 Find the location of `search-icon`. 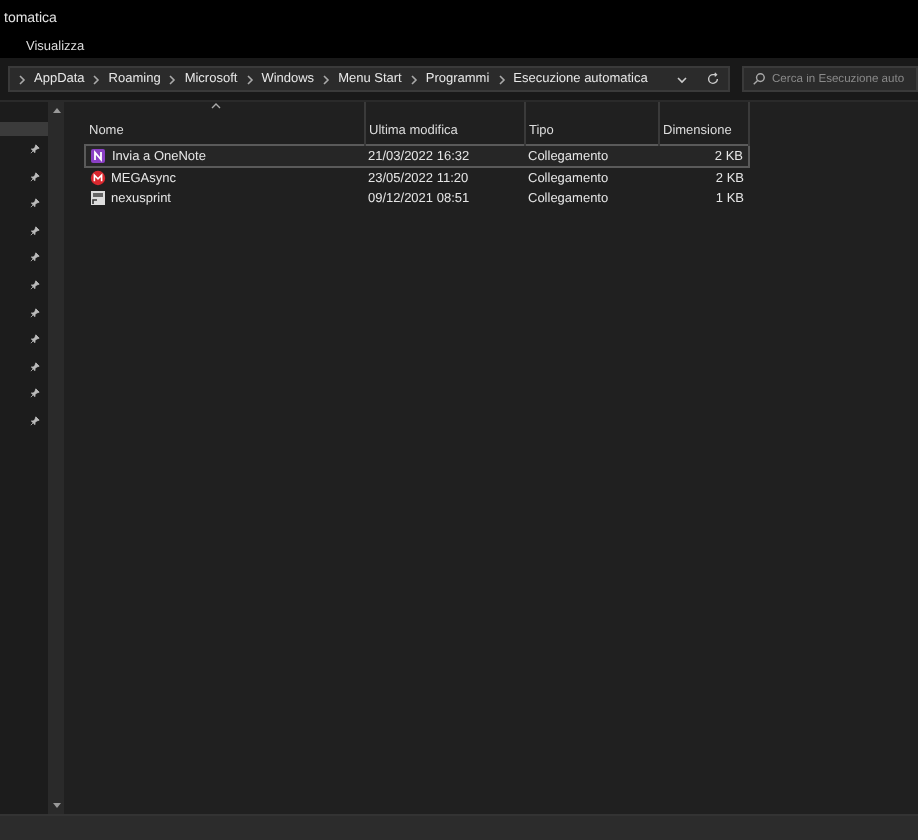

search-icon is located at coordinates (759, 79).